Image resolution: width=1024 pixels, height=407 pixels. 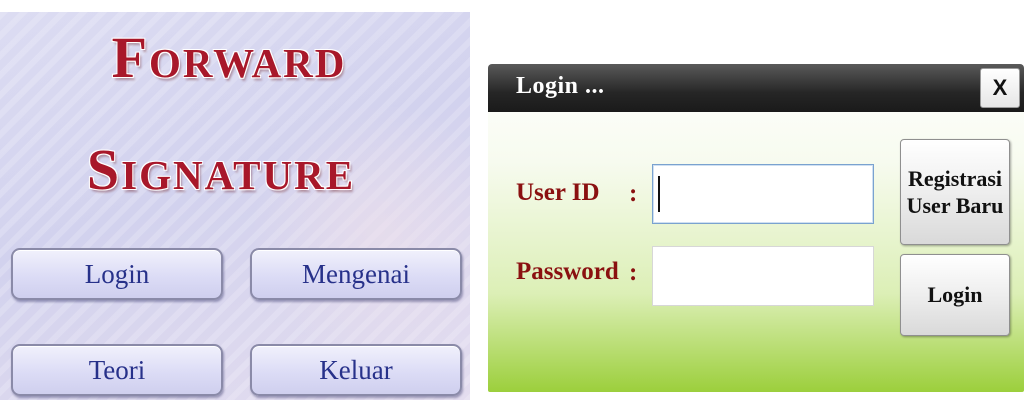 I want to click on menu-mengenai-button: Mengenai, so click(x=356, y=274).